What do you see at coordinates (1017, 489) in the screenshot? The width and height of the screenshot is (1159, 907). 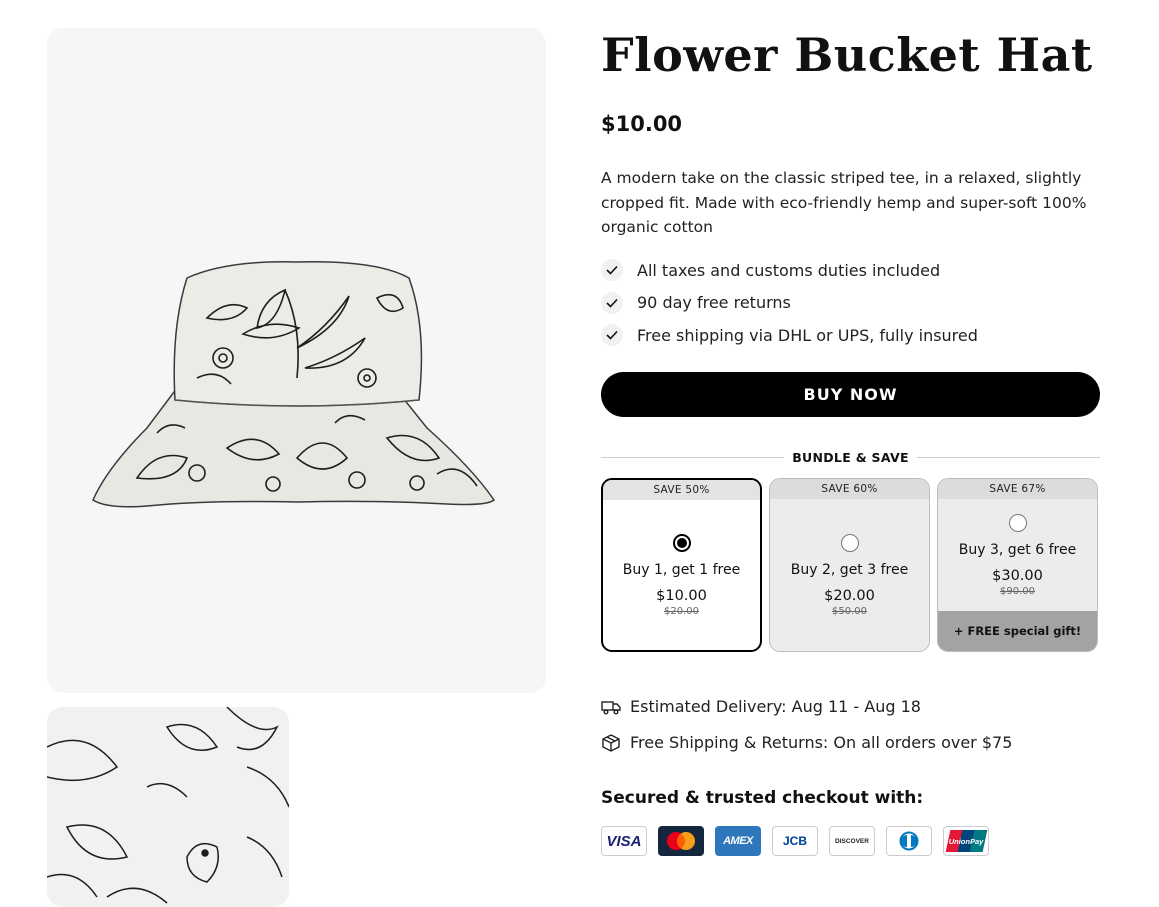 I see `save-badge: SAVE 67%` at bounding box center [1017, 489].